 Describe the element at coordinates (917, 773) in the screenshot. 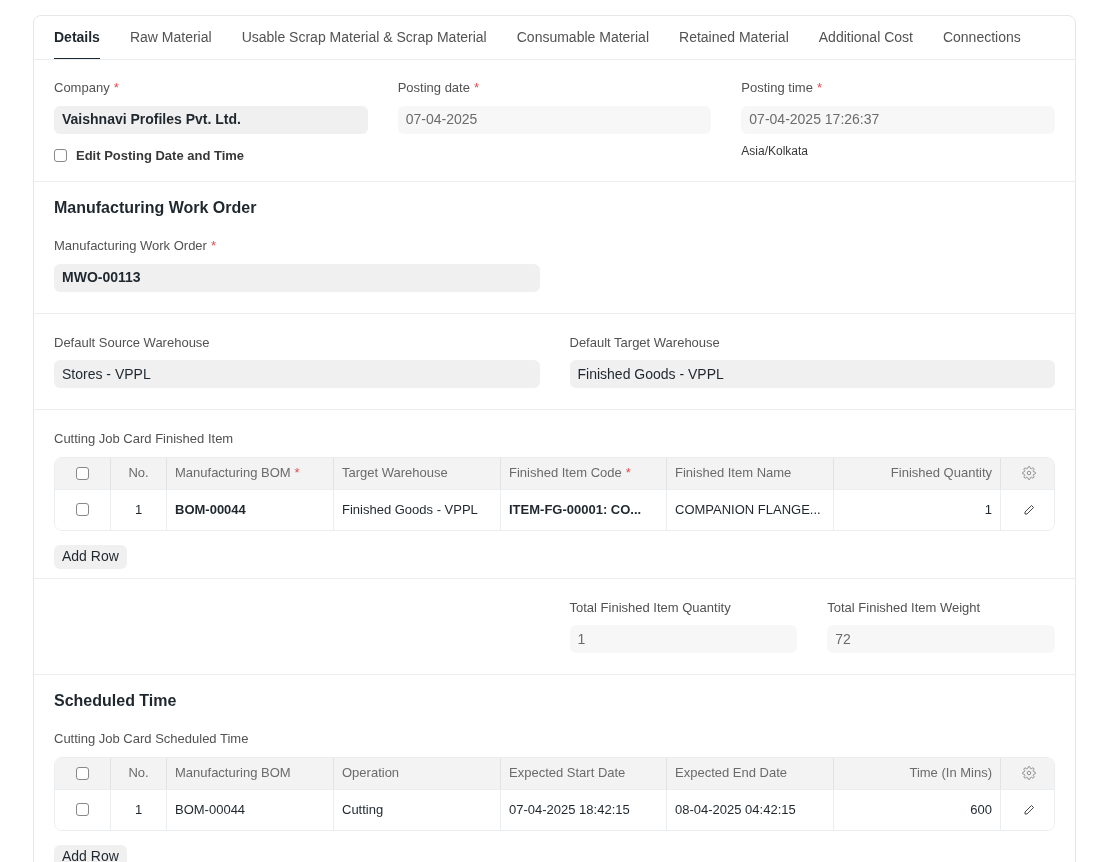

I see `column-header: Time (In Mins)` at that location.